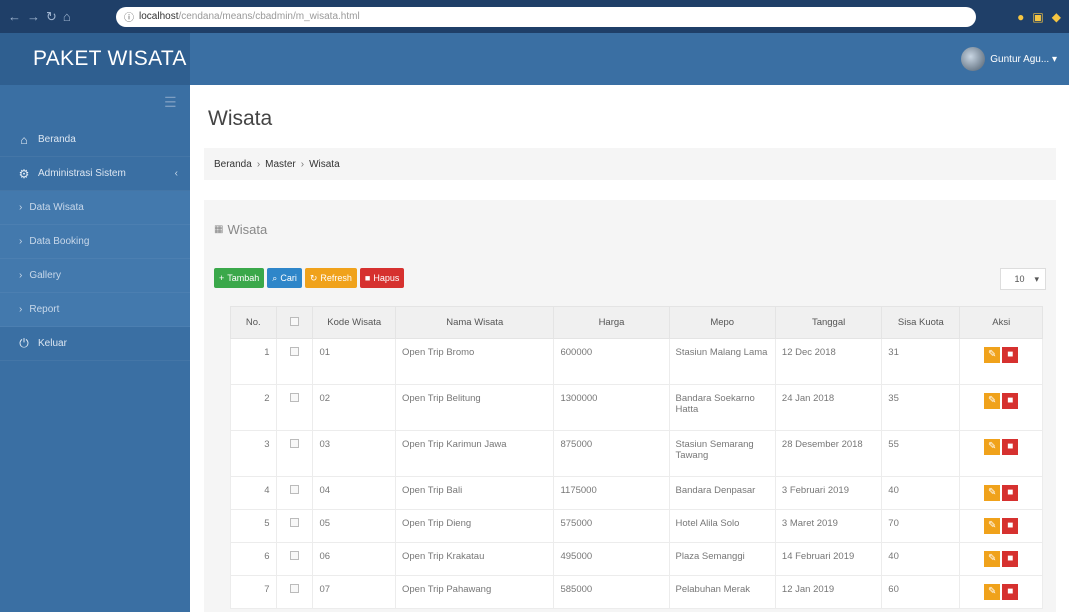 The height and width of the screenshot is (612, 1069). I want to click on header-tanggal: Tanggal, so click(828, 322).